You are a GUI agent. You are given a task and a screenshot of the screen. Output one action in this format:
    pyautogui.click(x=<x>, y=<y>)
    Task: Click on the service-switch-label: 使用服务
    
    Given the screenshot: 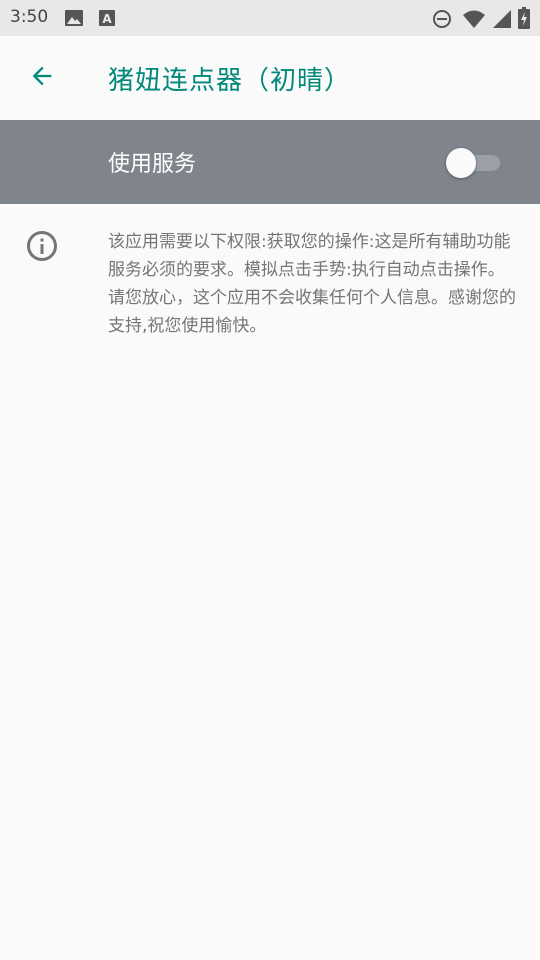 What is the action you would take?
    pyautogui.click(x=152, y=164)
    